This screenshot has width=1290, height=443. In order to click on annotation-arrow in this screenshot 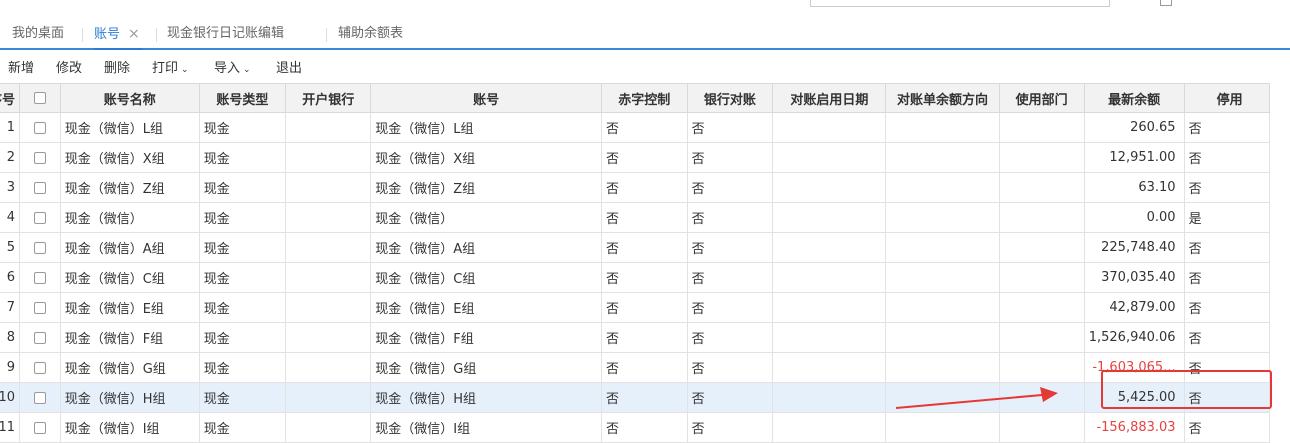, I will do `click(976, 398)`.